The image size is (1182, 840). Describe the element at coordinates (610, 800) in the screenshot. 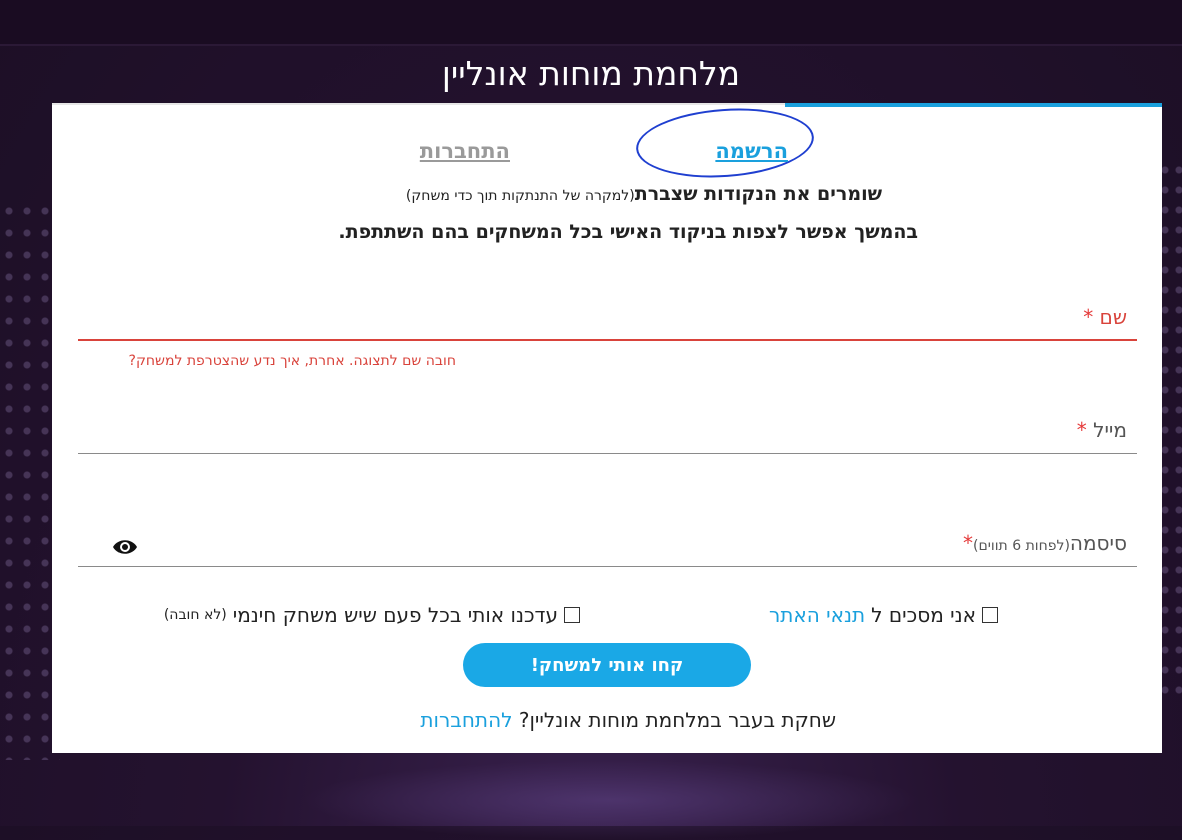

I see `background-glow` at that location.